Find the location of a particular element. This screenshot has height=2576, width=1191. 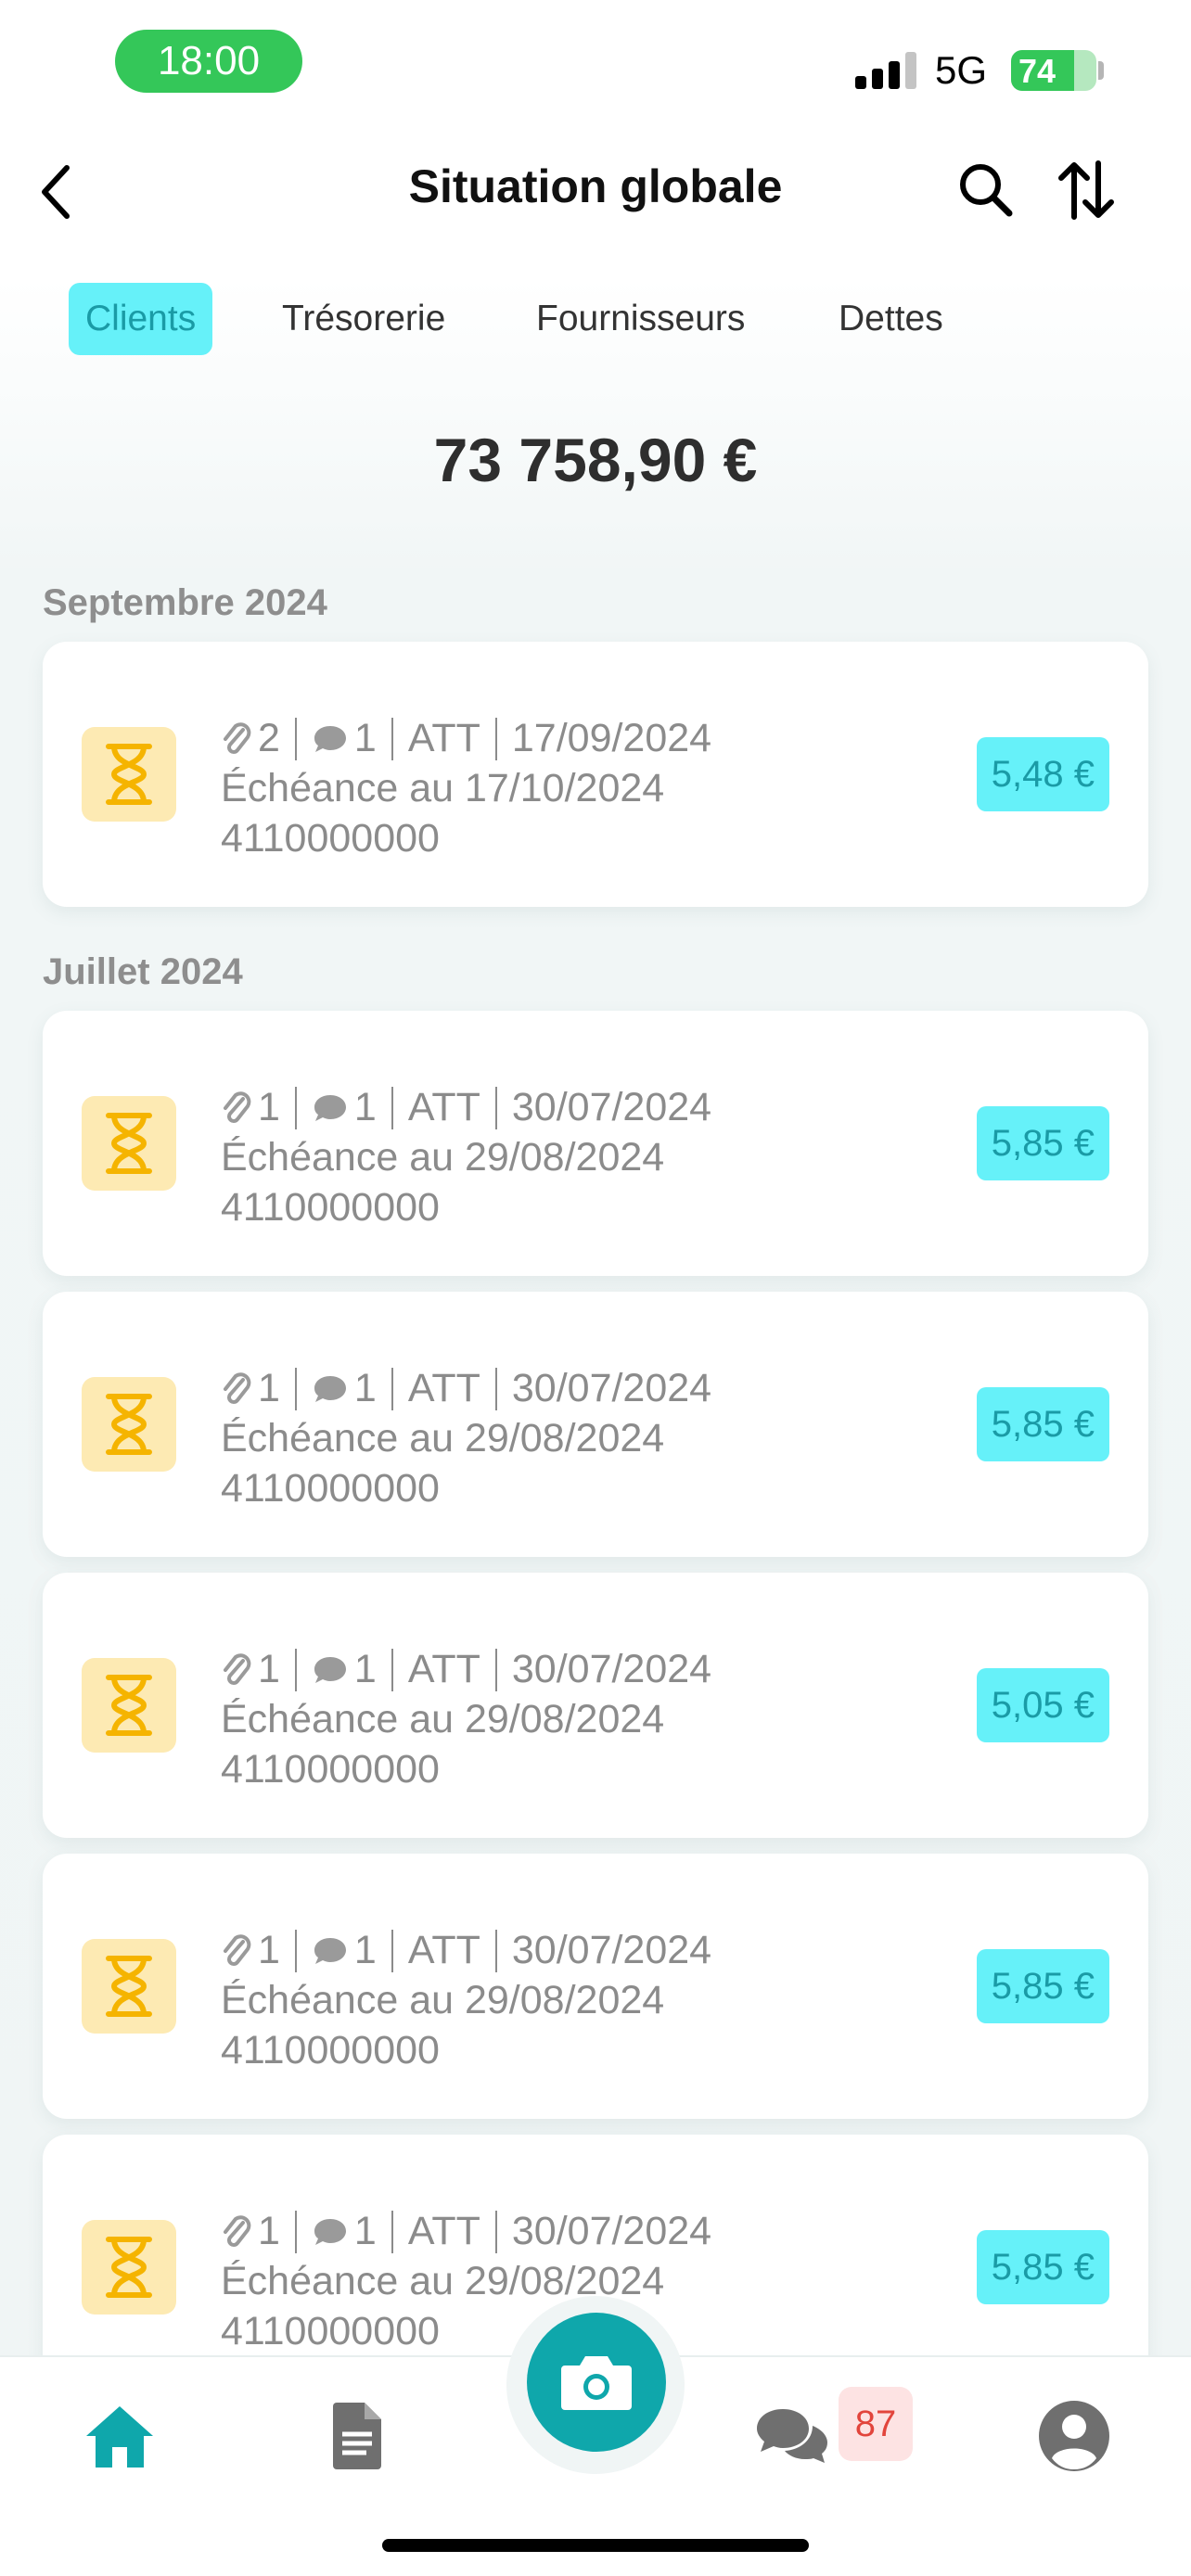

camera-icon is located at coordinates (597, 2383).